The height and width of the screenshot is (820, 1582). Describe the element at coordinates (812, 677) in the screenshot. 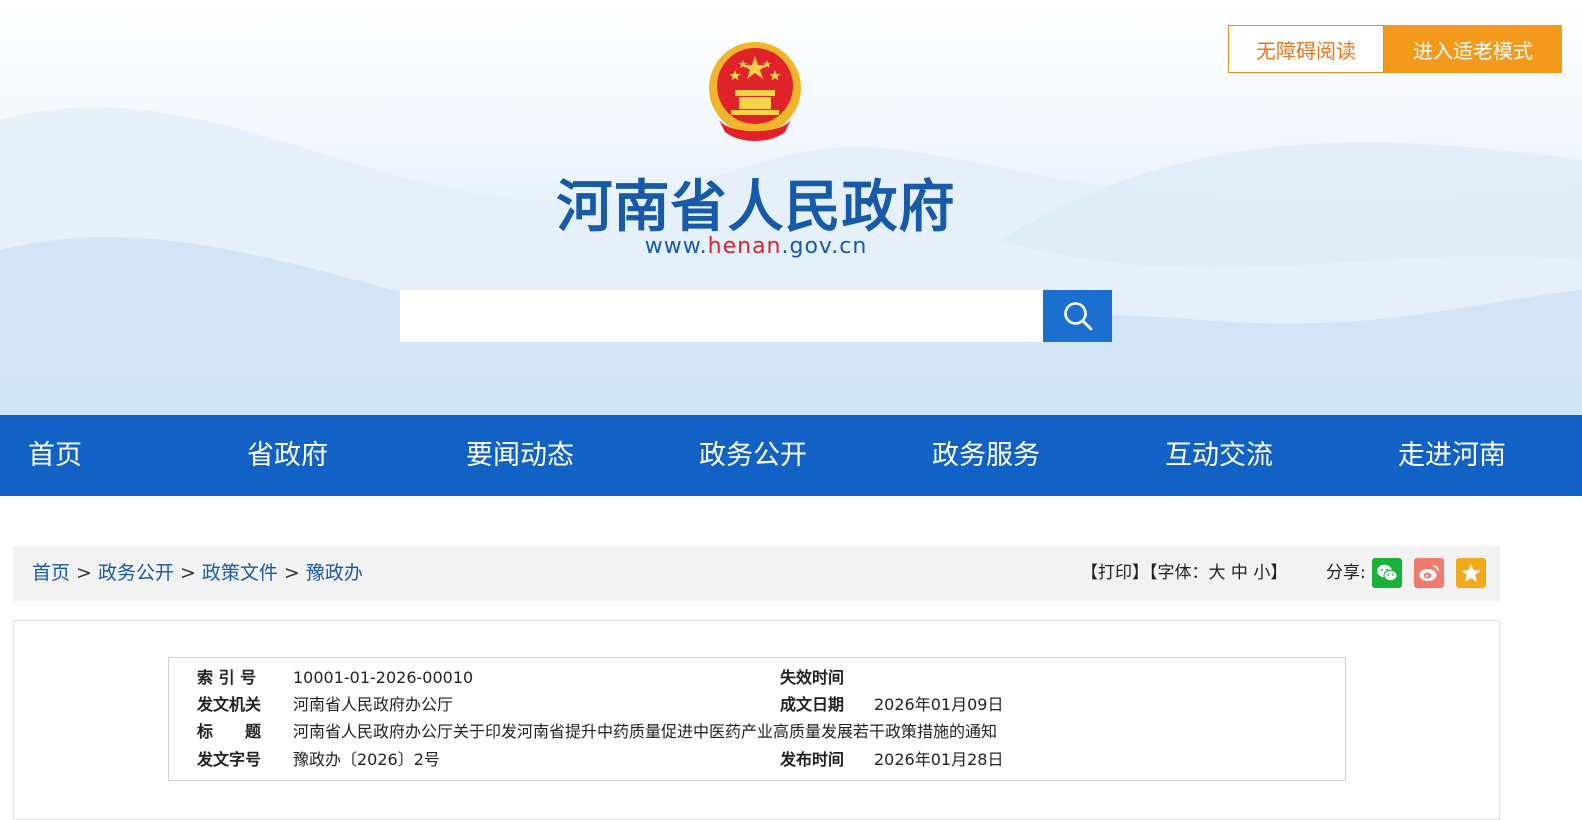

I see `expiry-time-label: 失效时间` at that location.